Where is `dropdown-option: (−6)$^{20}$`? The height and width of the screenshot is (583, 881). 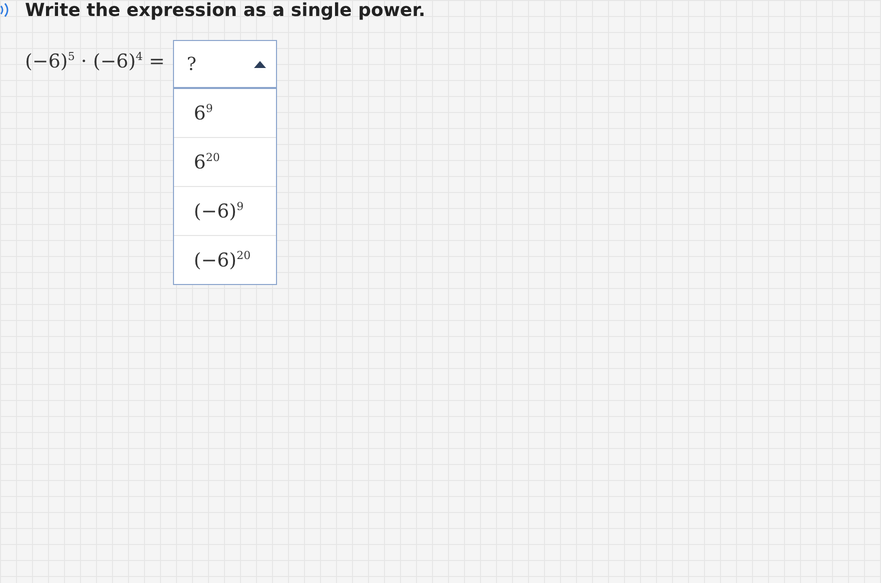
dropdown-option: (−6)$^{20}$ is located at coordinates (225, 259).